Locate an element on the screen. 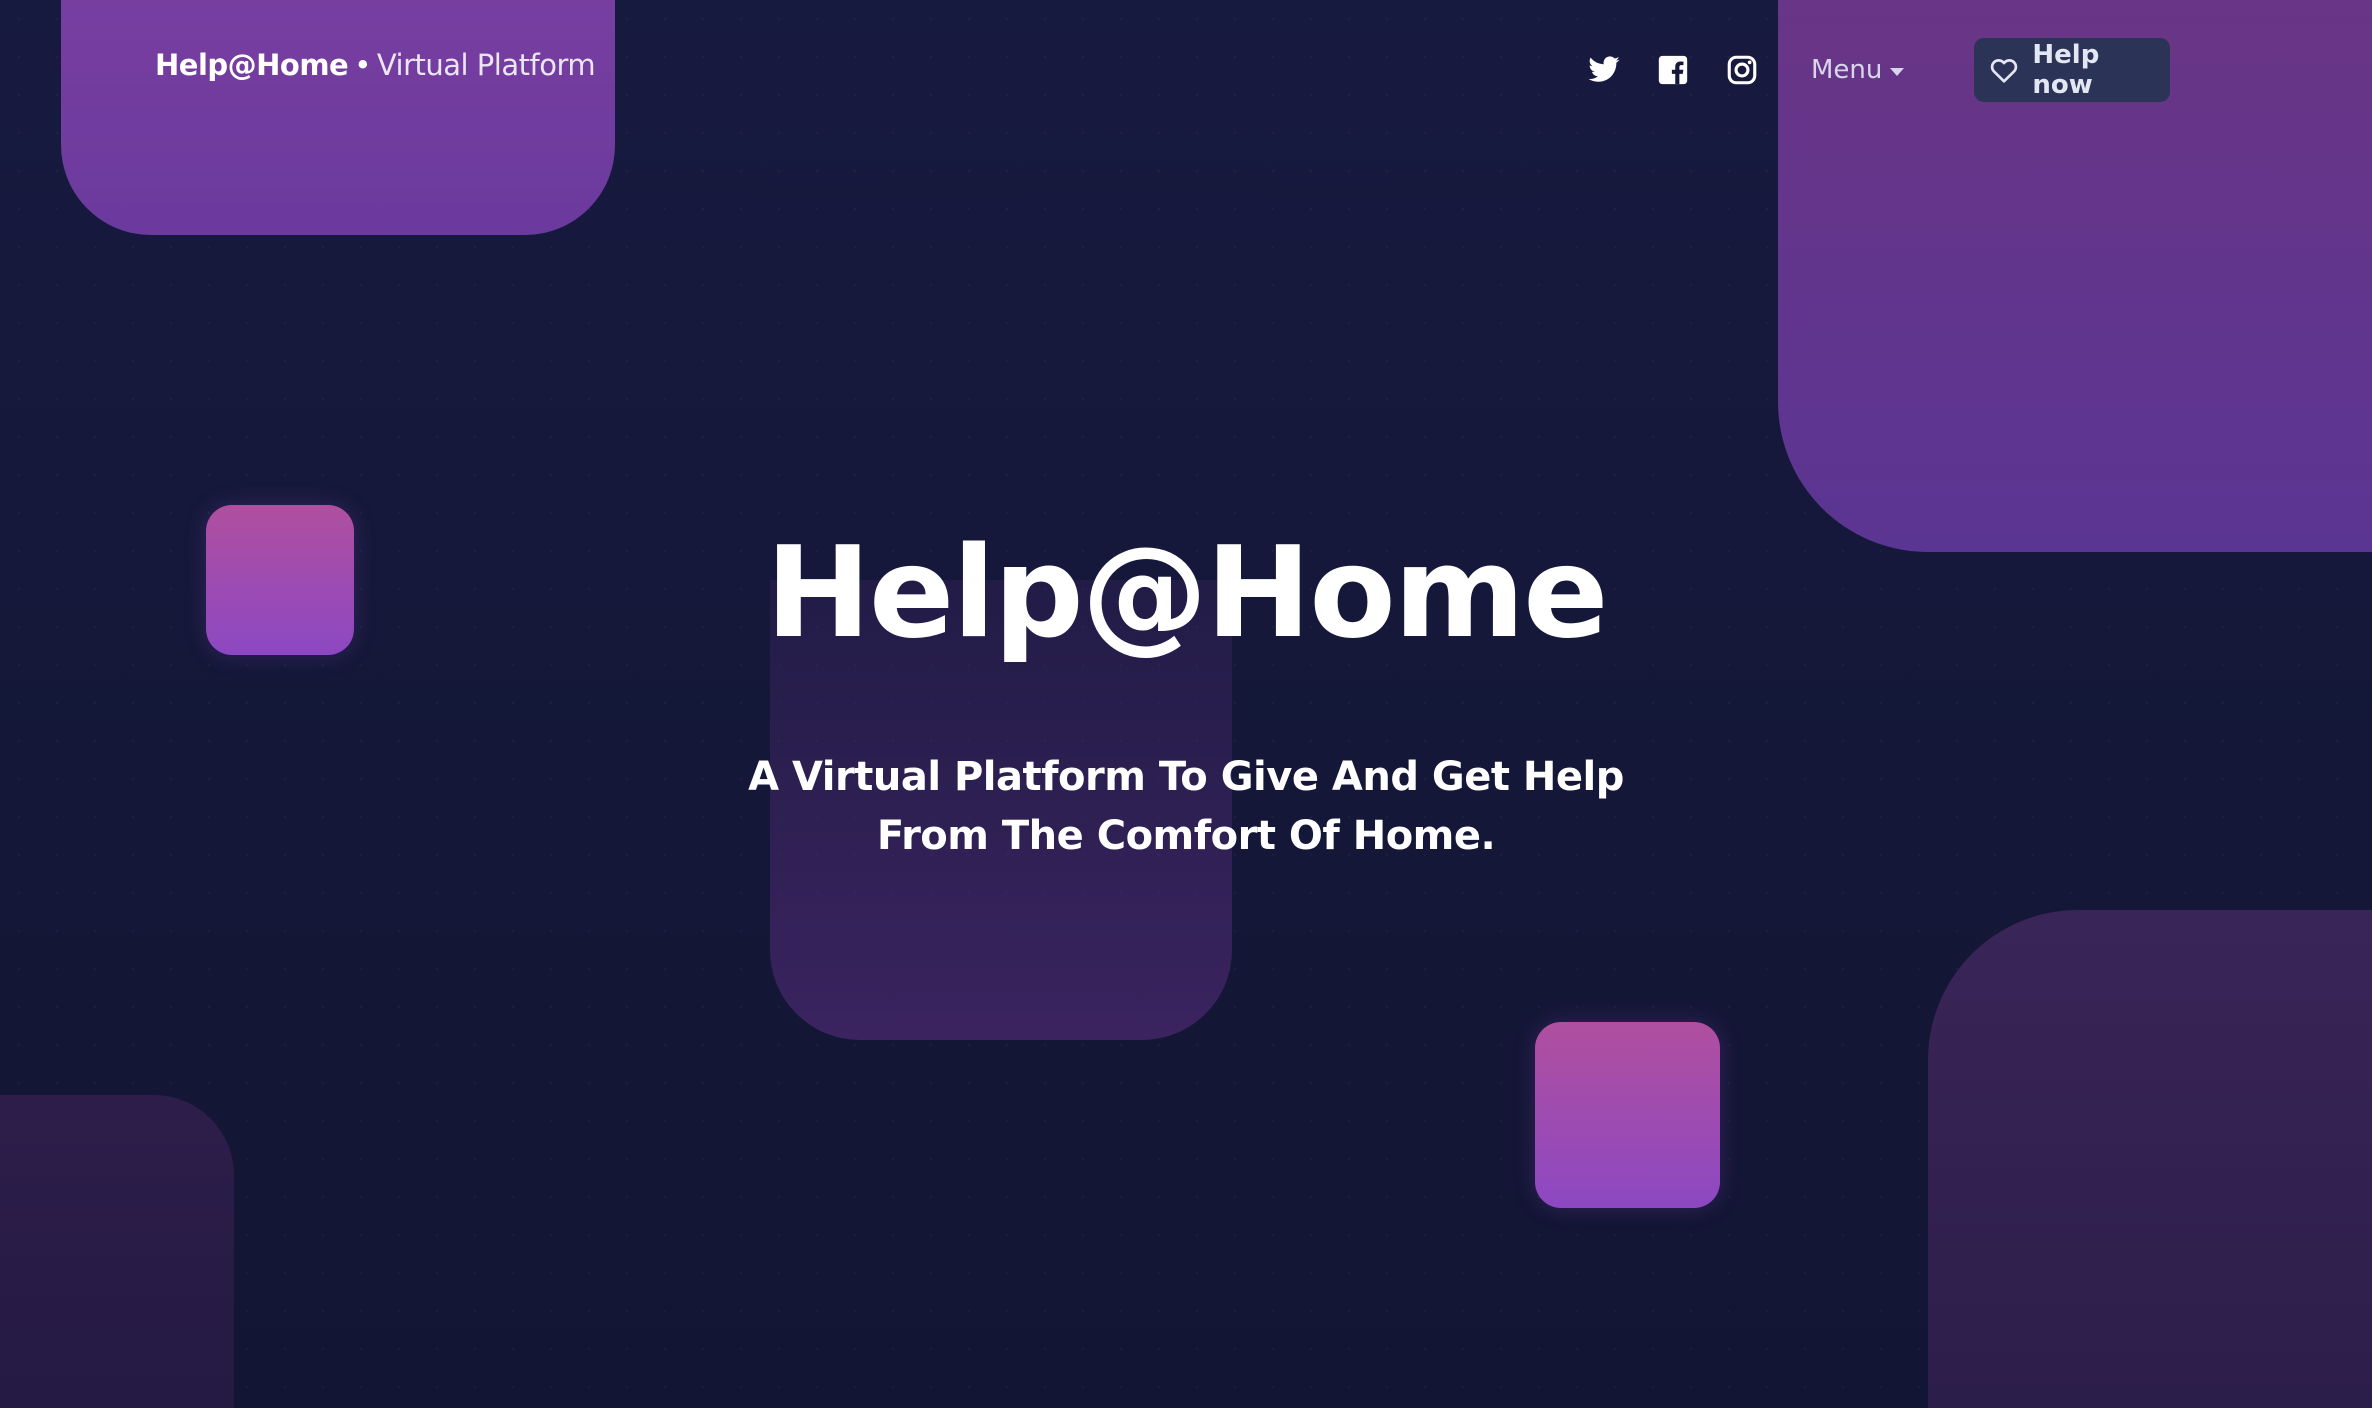  decor-shape-bottom-left is located at coordinates (117, 1251).